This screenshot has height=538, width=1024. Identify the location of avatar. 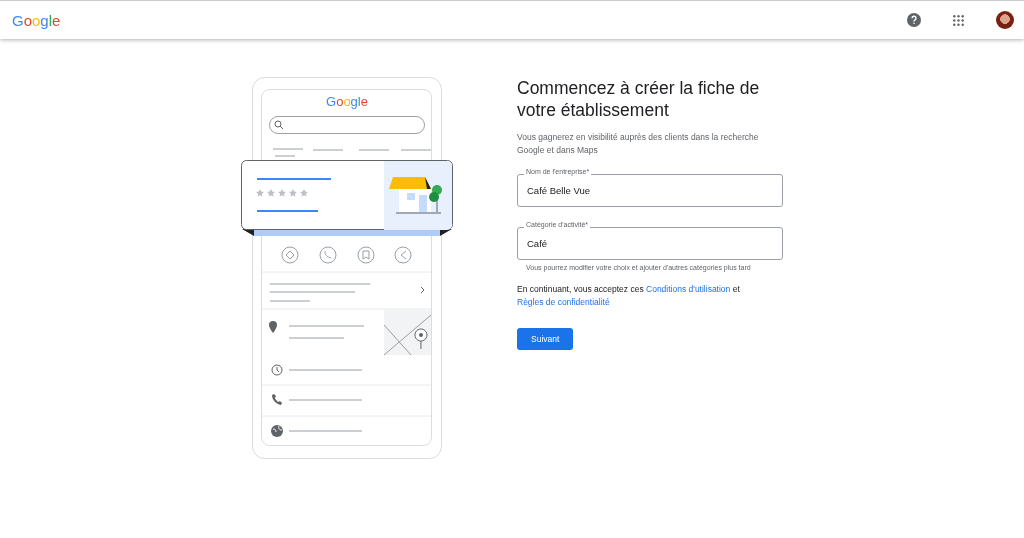
(1005, 20).